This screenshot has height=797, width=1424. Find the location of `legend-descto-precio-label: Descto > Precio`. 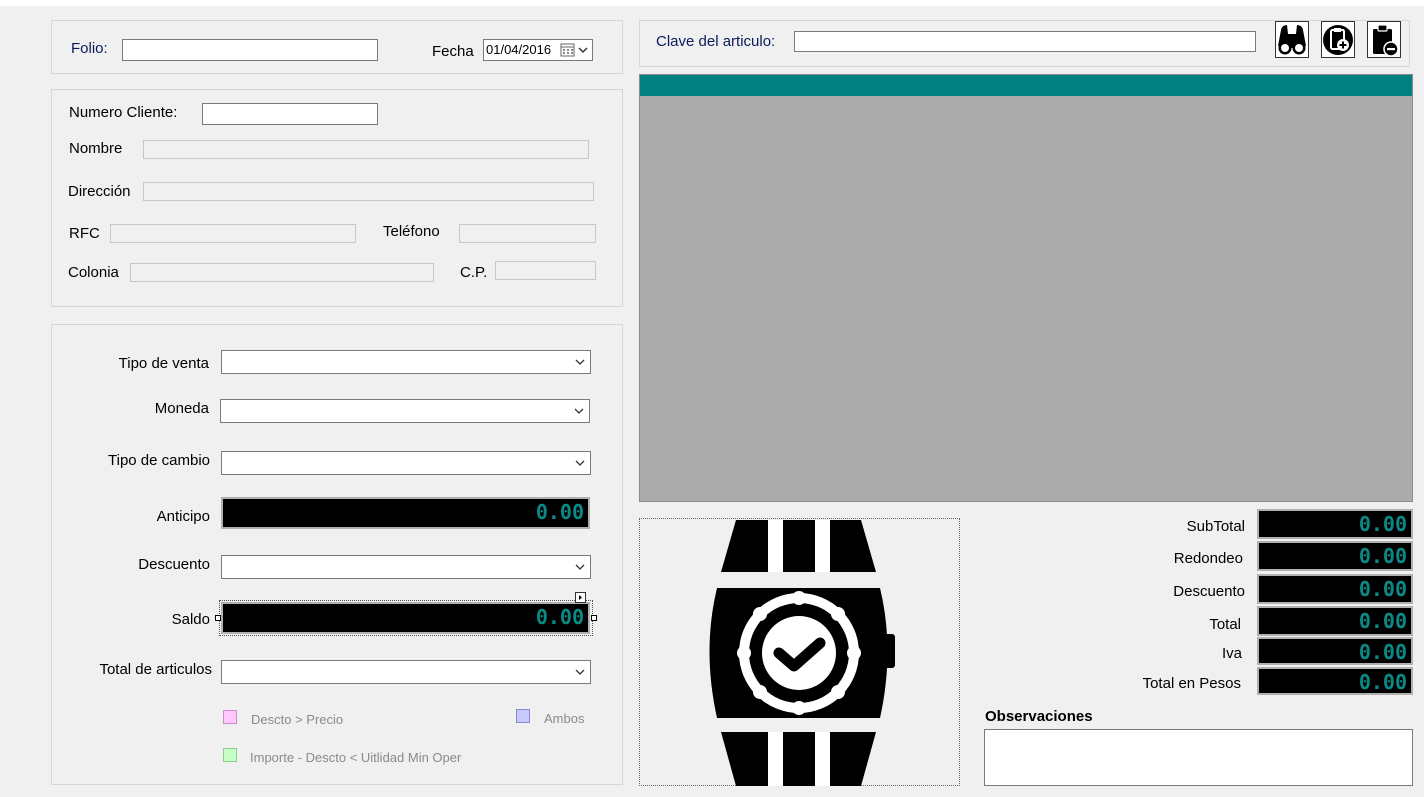

legend-descto-precio-label: Descto > Precio is located at coordinates (297, 719).